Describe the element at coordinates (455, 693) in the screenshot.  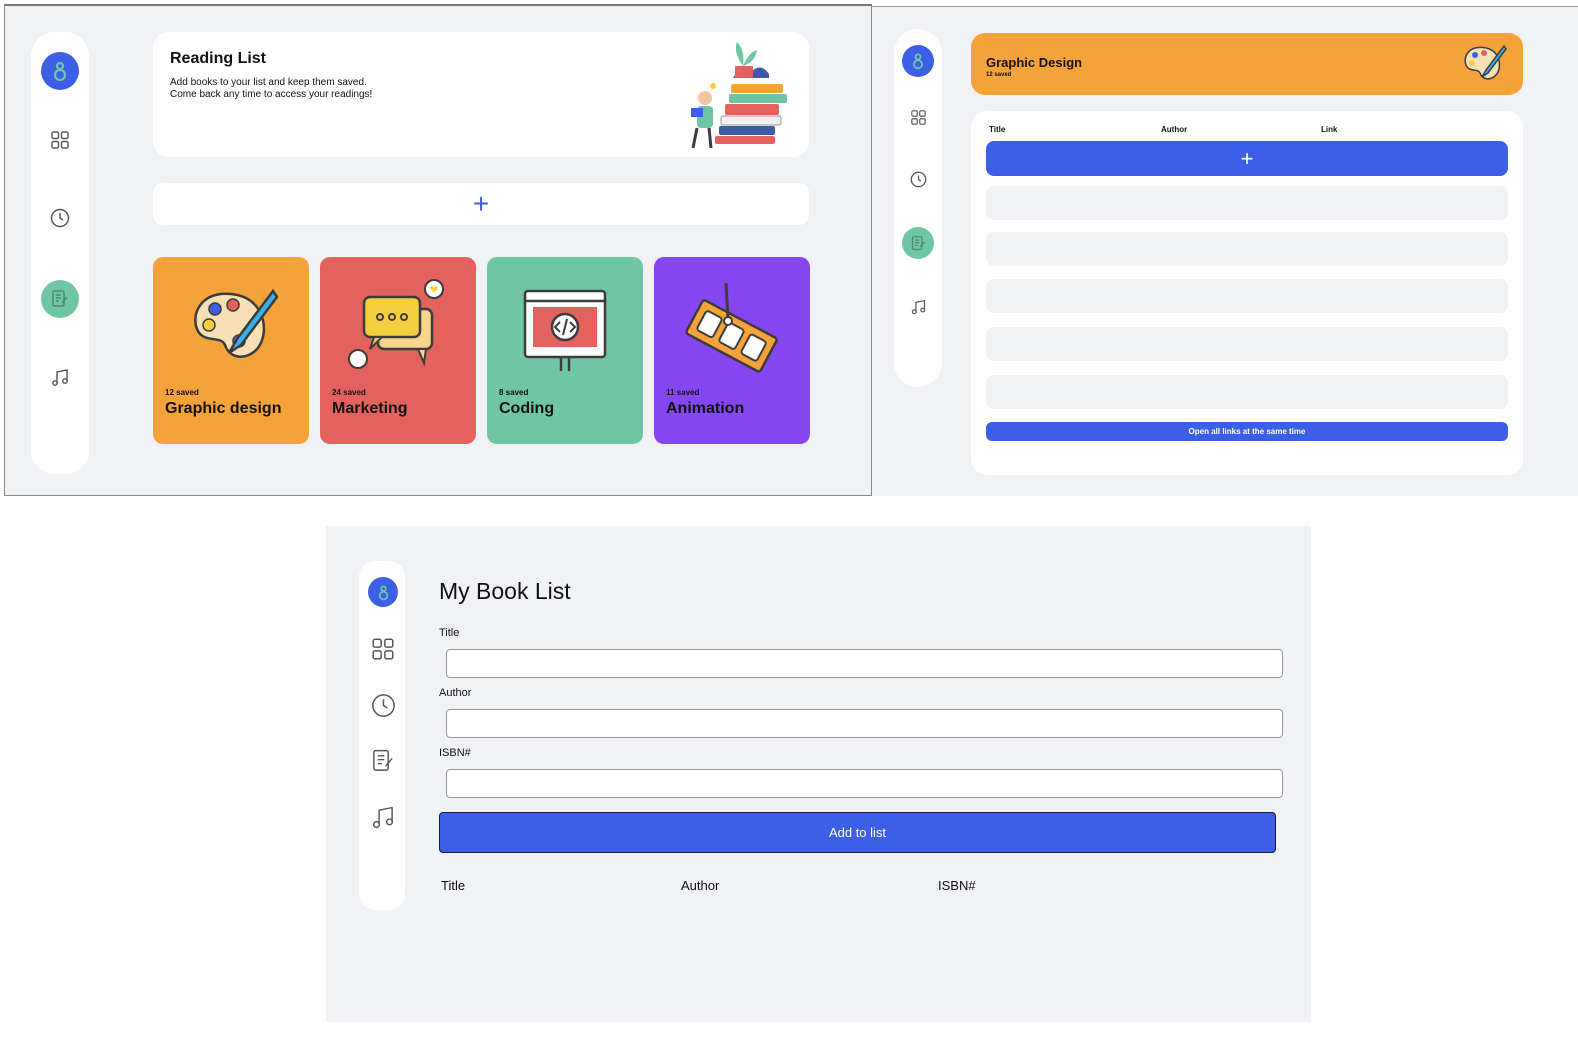
I see `author-label: Author` at that location.